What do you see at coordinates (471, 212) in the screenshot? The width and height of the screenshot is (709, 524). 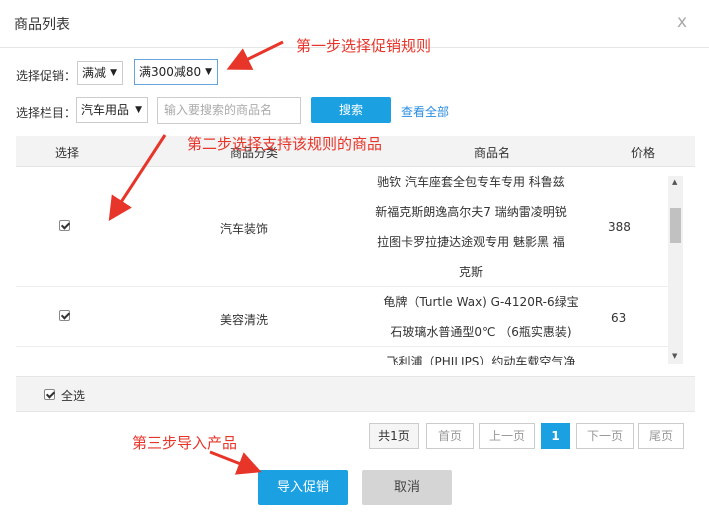 I see `product-name-line: 新福克斯朗逸高尔夫7 瑞纳雷凌明锐` at bounding box center [471, 212].